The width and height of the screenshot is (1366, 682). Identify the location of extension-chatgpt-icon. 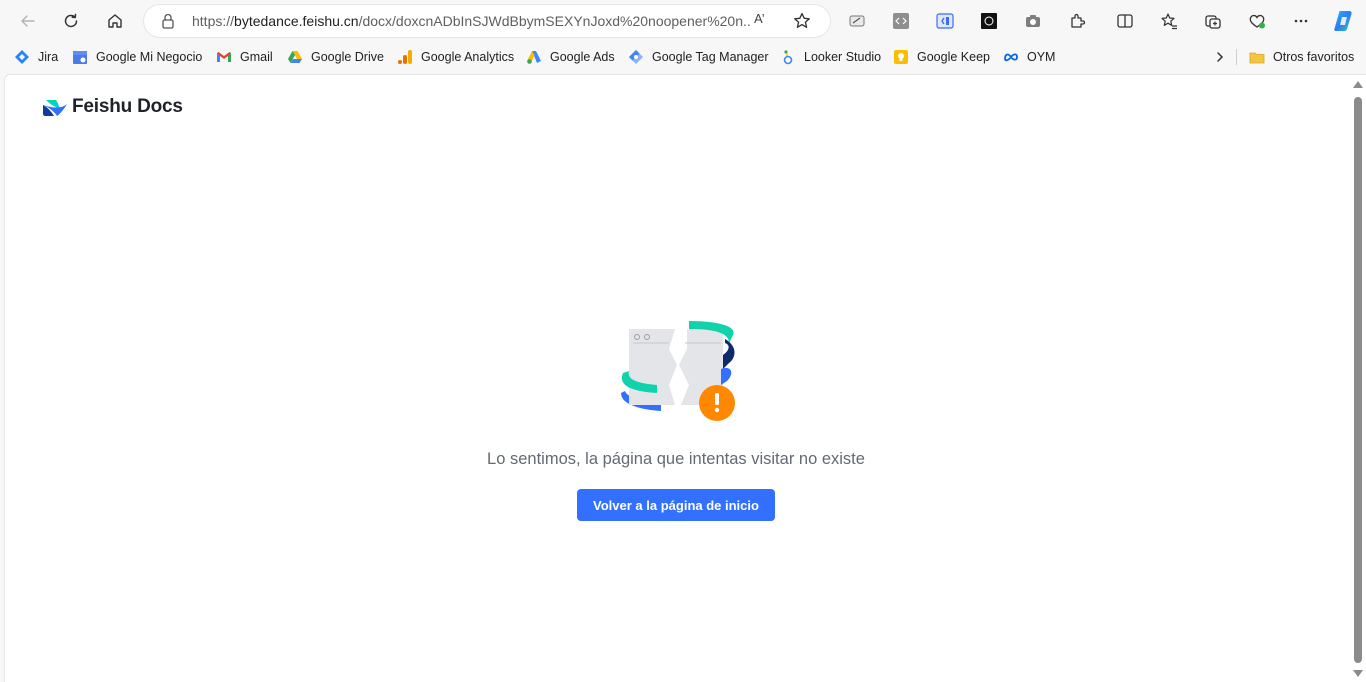
(989, 21).